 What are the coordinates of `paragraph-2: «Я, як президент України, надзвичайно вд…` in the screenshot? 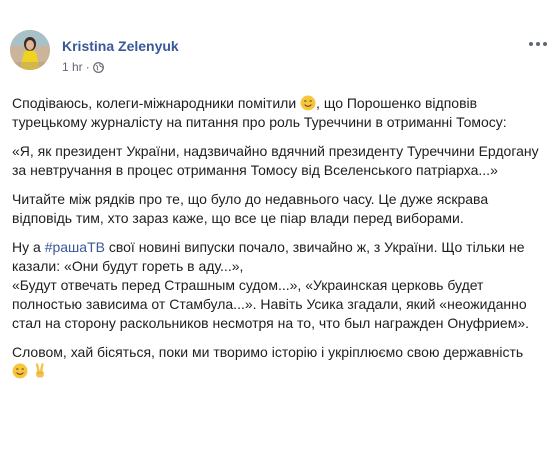 It's located at (275, 160).